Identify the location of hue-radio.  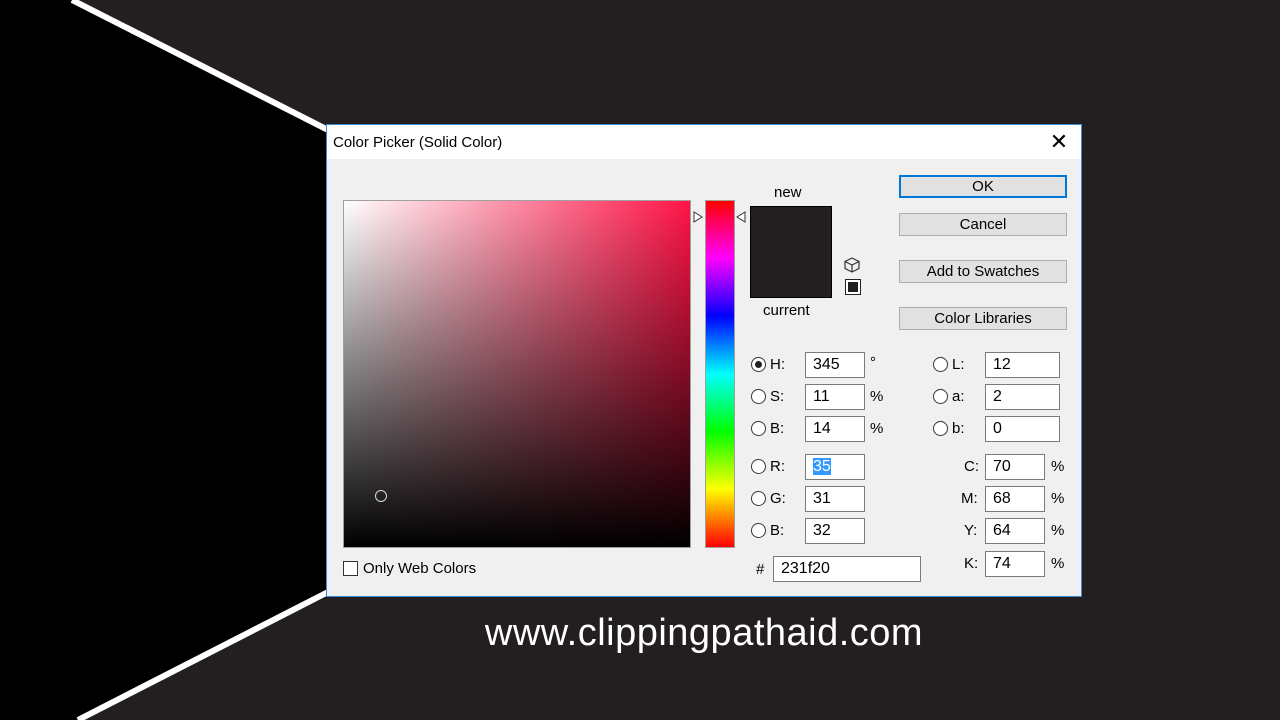
(758, 364).